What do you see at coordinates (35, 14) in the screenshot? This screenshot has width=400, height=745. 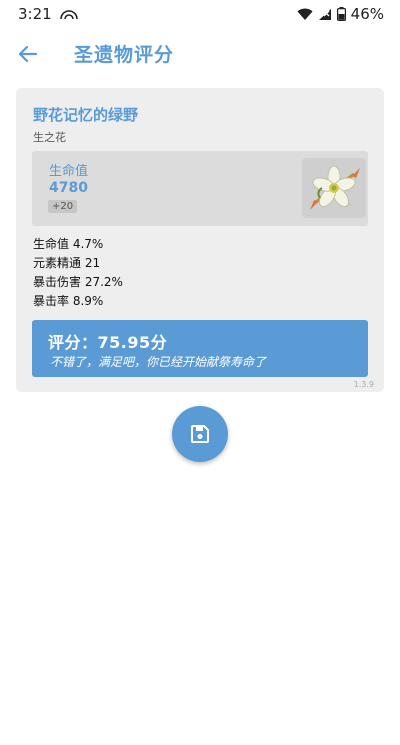 I see `status-time: 3:21` at bounding box center [35, 14].